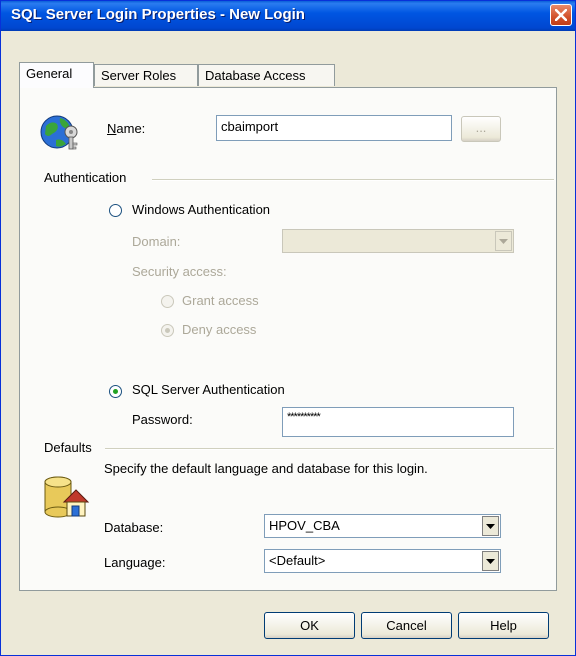 The height and width of the screenshot is (656, 576). What do you see at coordinates (126, 128) in the screenshot?
I see `name-label: Name:` at bounding box center [126, 128].